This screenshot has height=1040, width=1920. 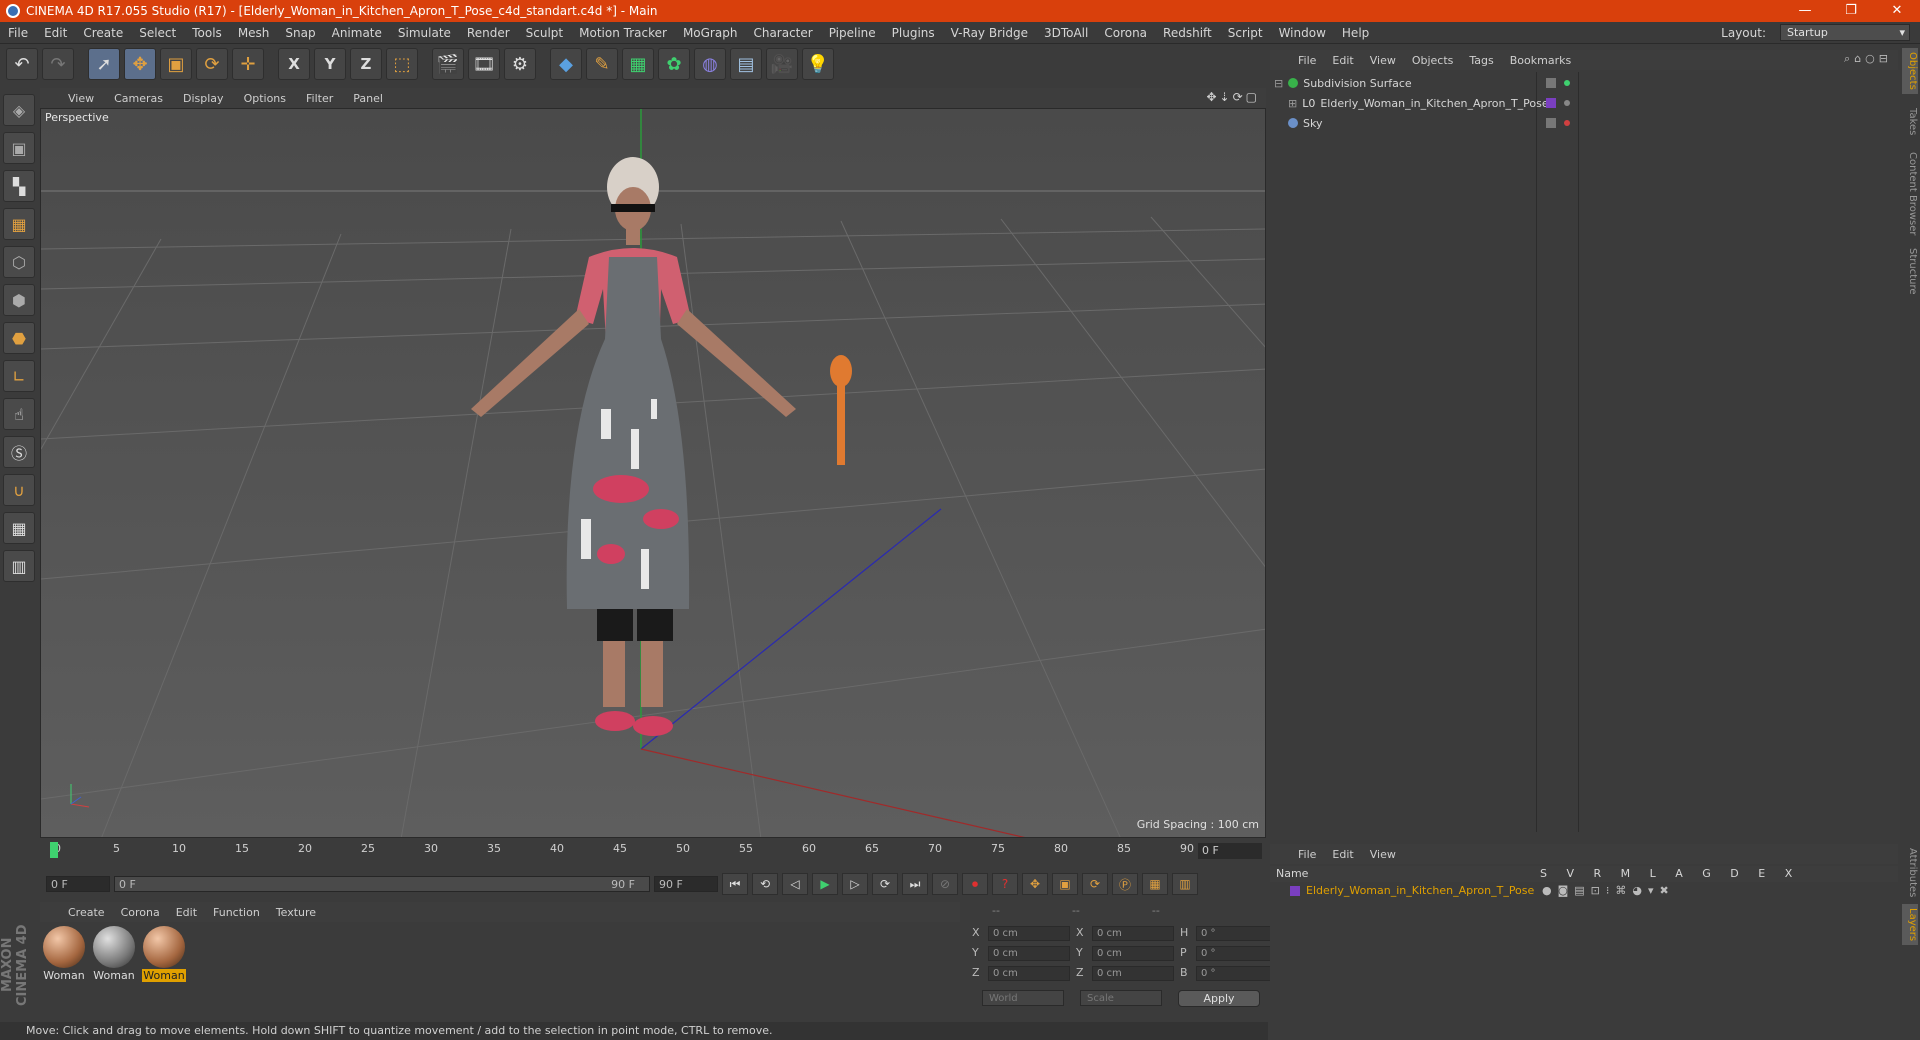 I want to click on menu-create: Create, so click(x=103, y=33).